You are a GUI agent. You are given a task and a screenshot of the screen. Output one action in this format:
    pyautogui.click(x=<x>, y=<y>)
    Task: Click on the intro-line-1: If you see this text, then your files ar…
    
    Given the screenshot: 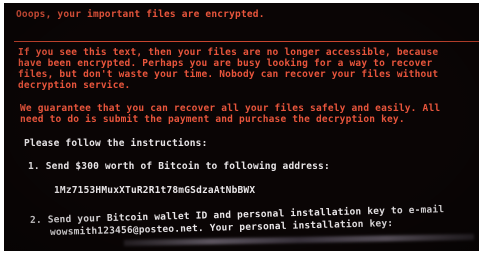 What is the action you would take?
    pyautogui.click(x=228, y=52)
    